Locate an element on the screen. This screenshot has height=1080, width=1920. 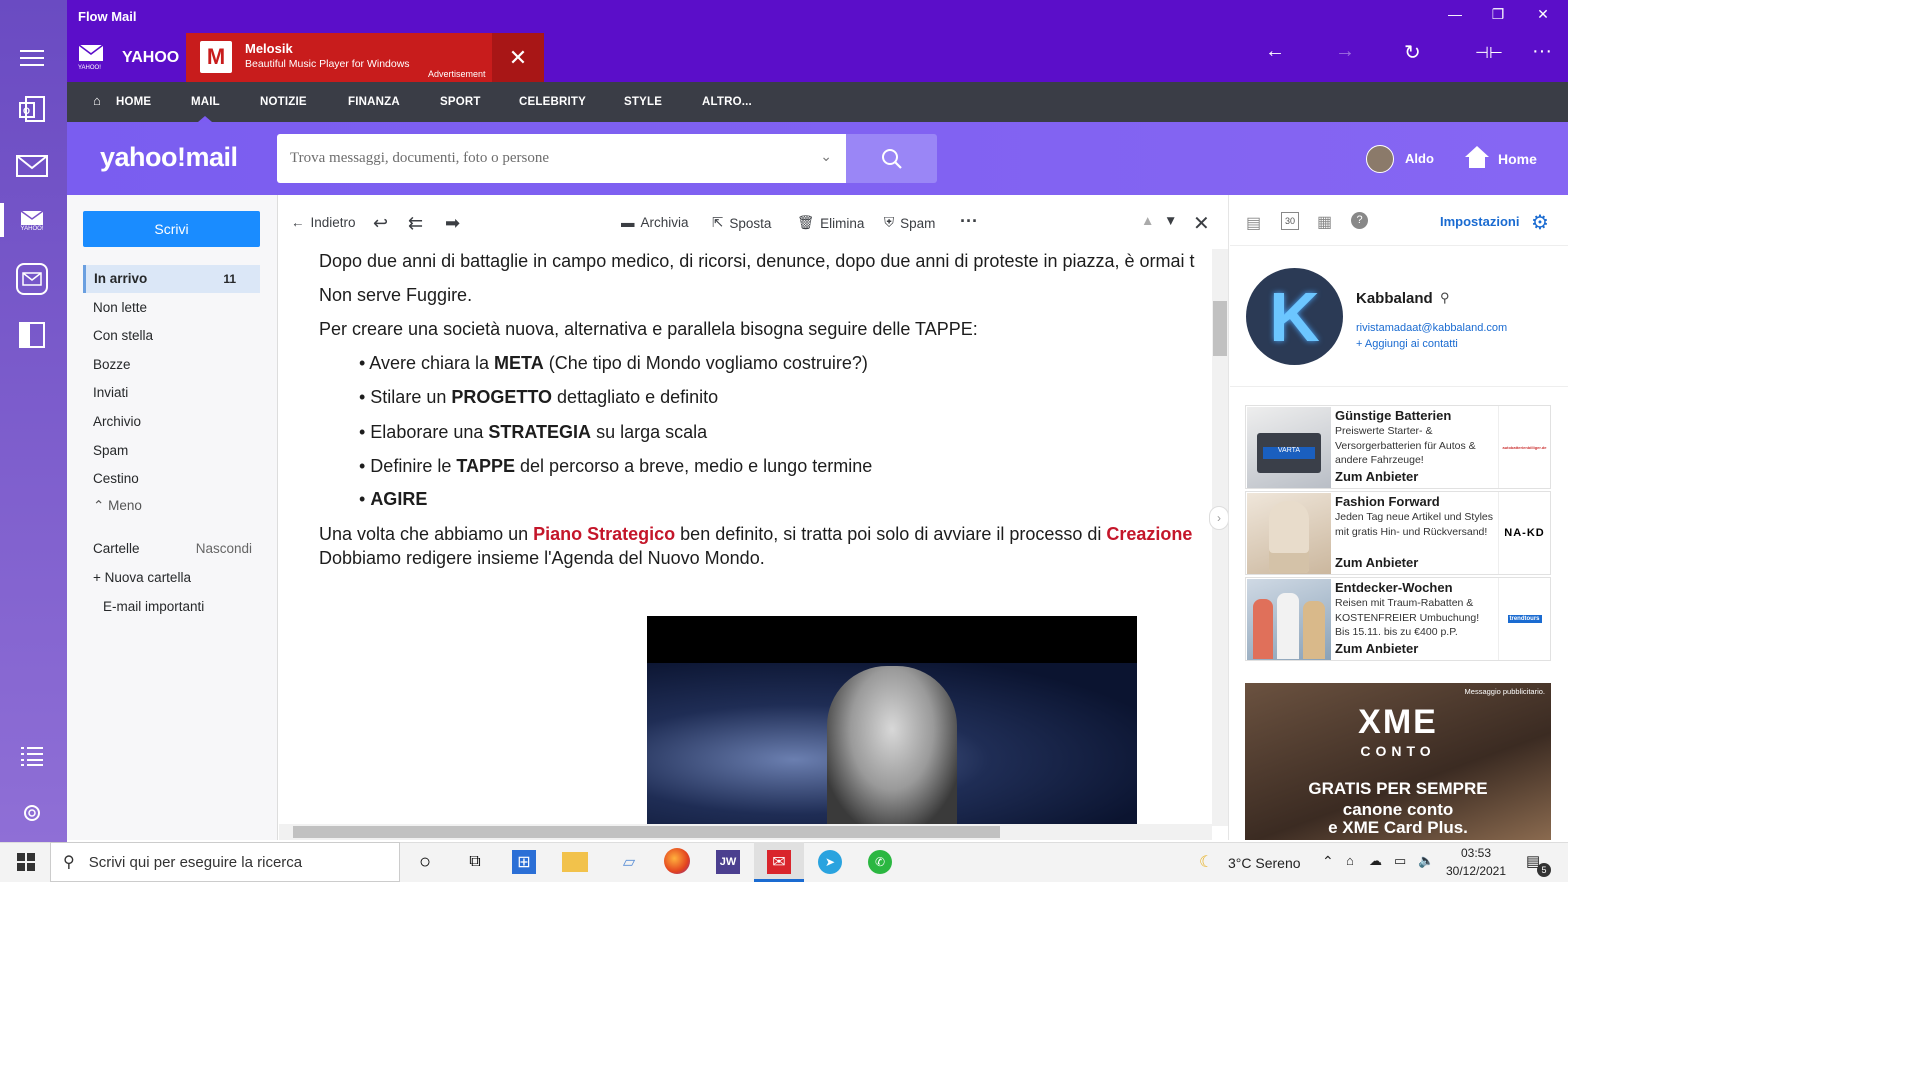
cortana-icon: ○ is located at coordinates (425, 862).